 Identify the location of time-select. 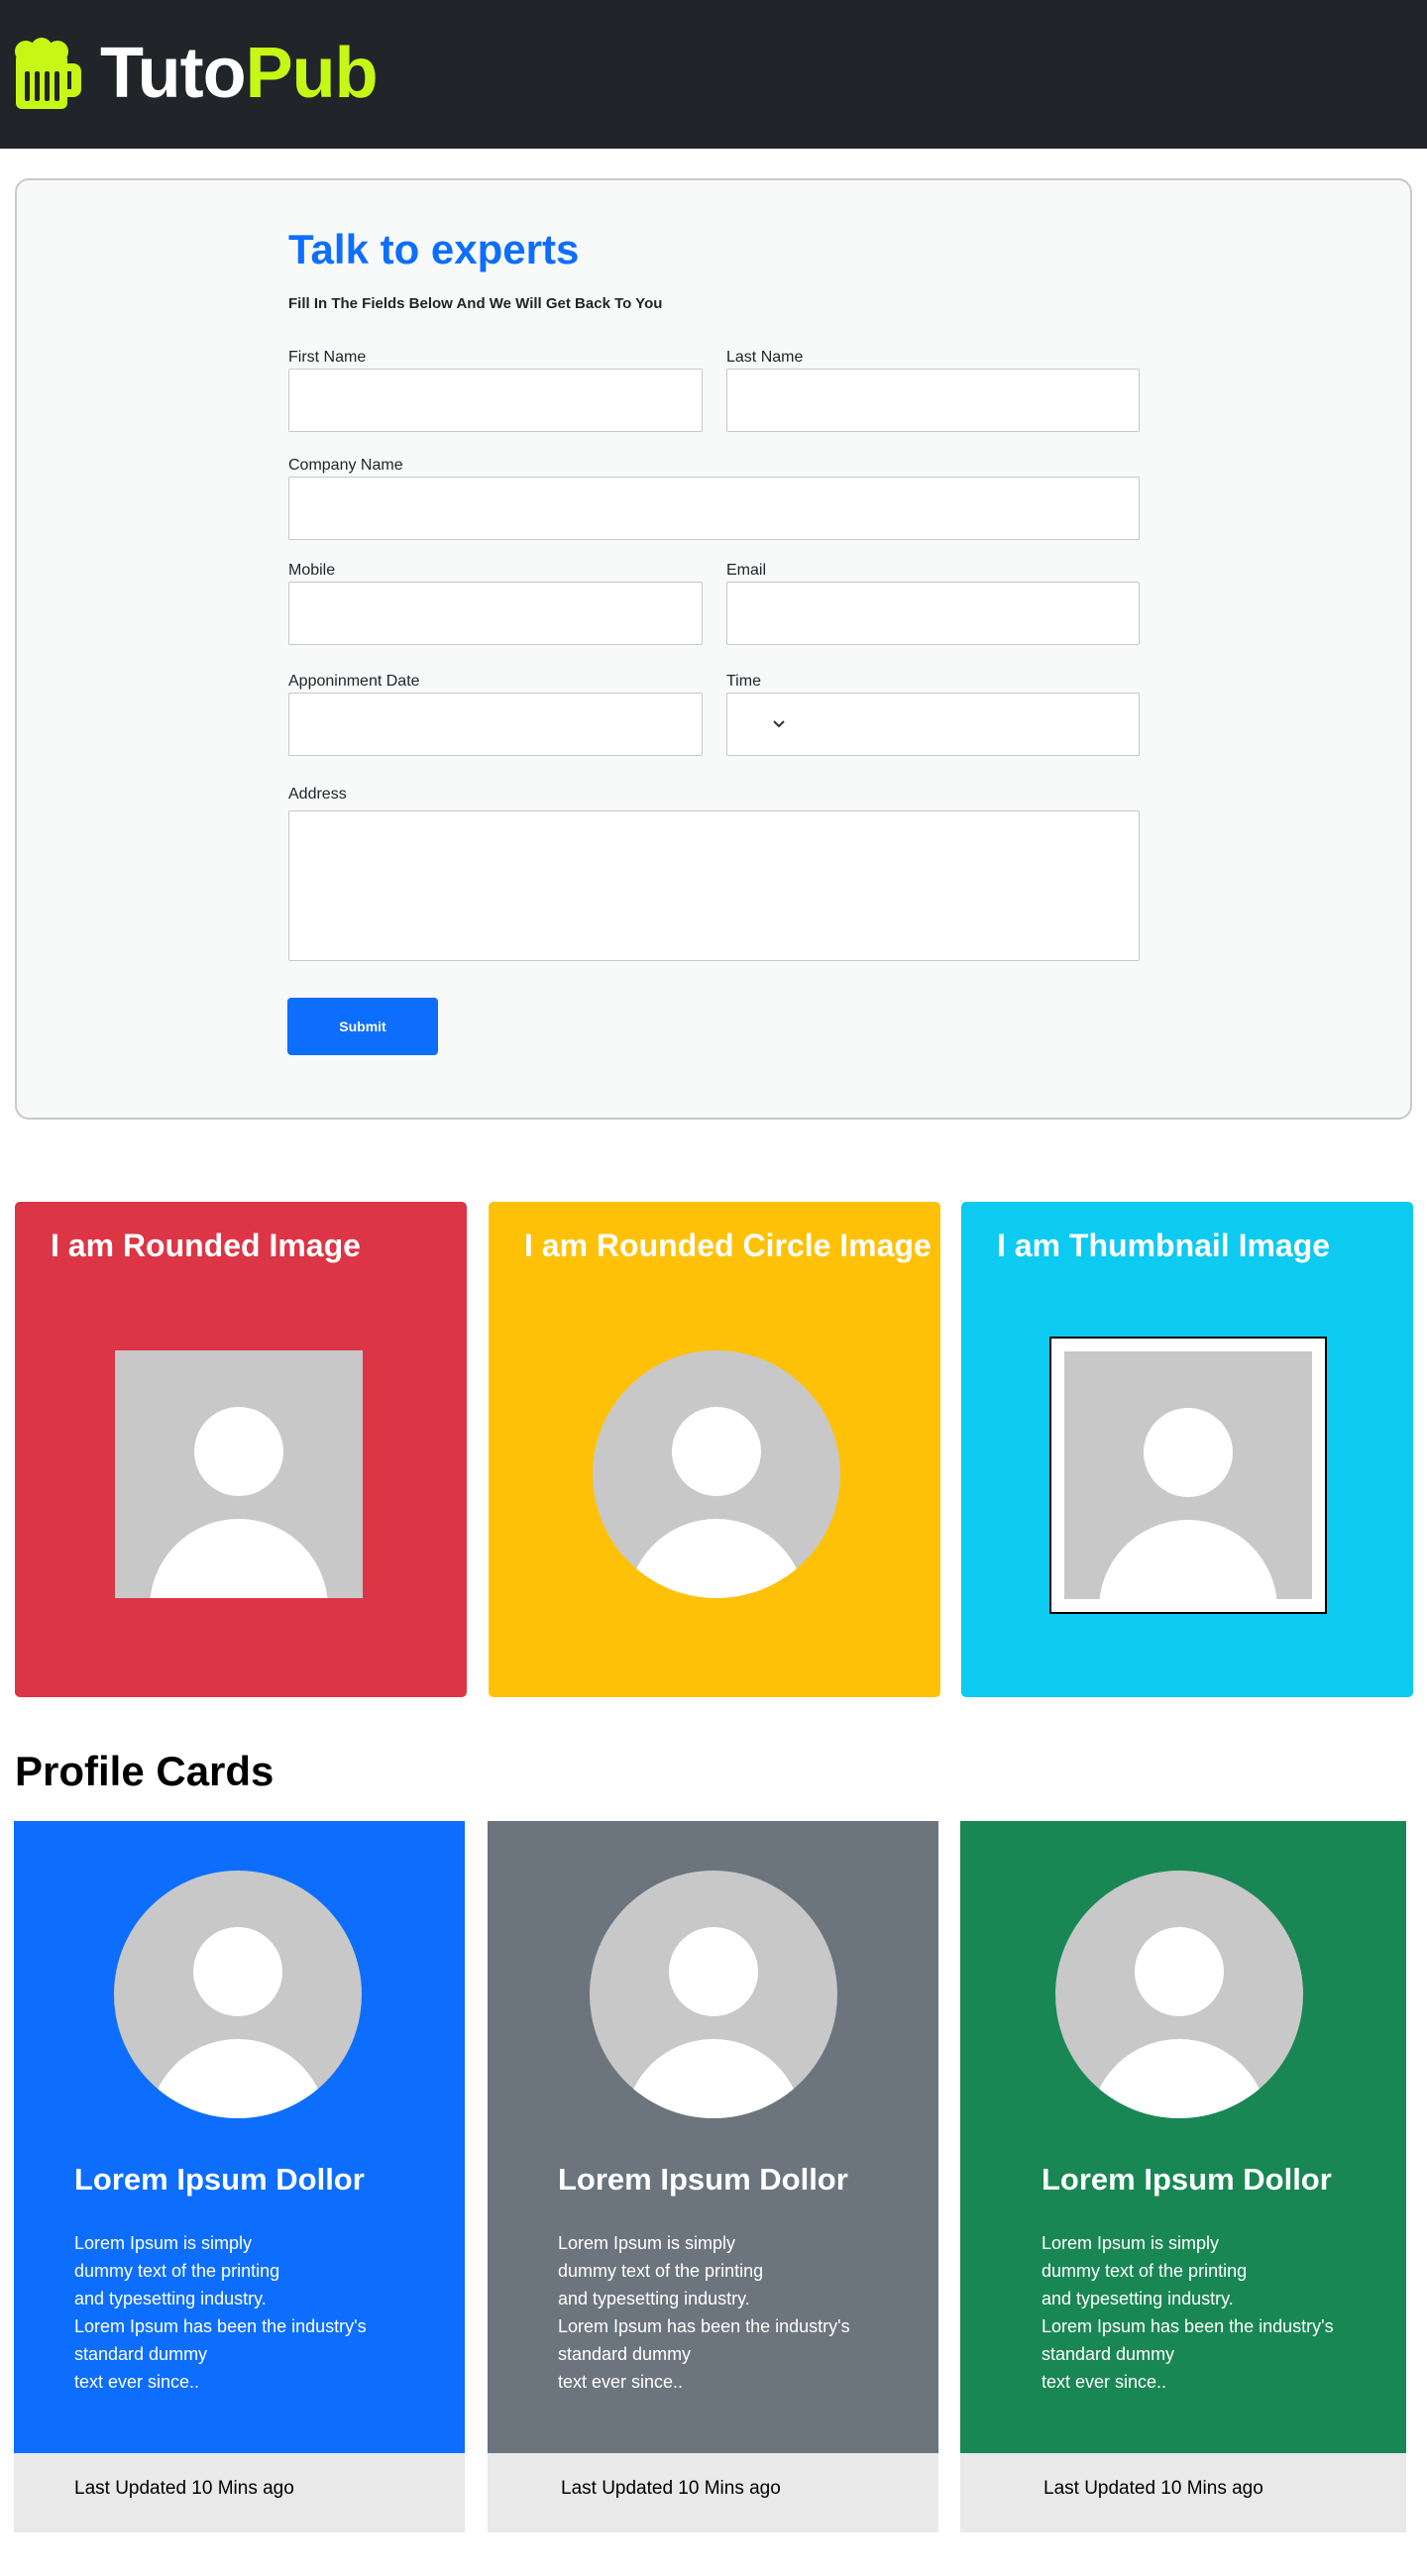
(933, 724).